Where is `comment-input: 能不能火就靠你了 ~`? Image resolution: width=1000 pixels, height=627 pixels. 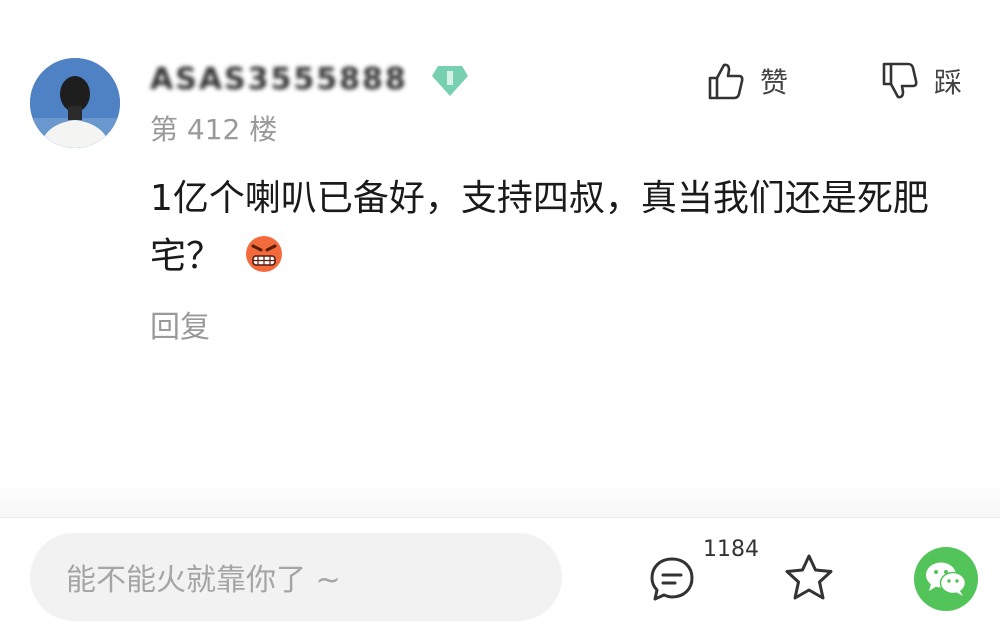 comment-input: 能不能火就靠你了 ~ is located at coordinates (296, 577).